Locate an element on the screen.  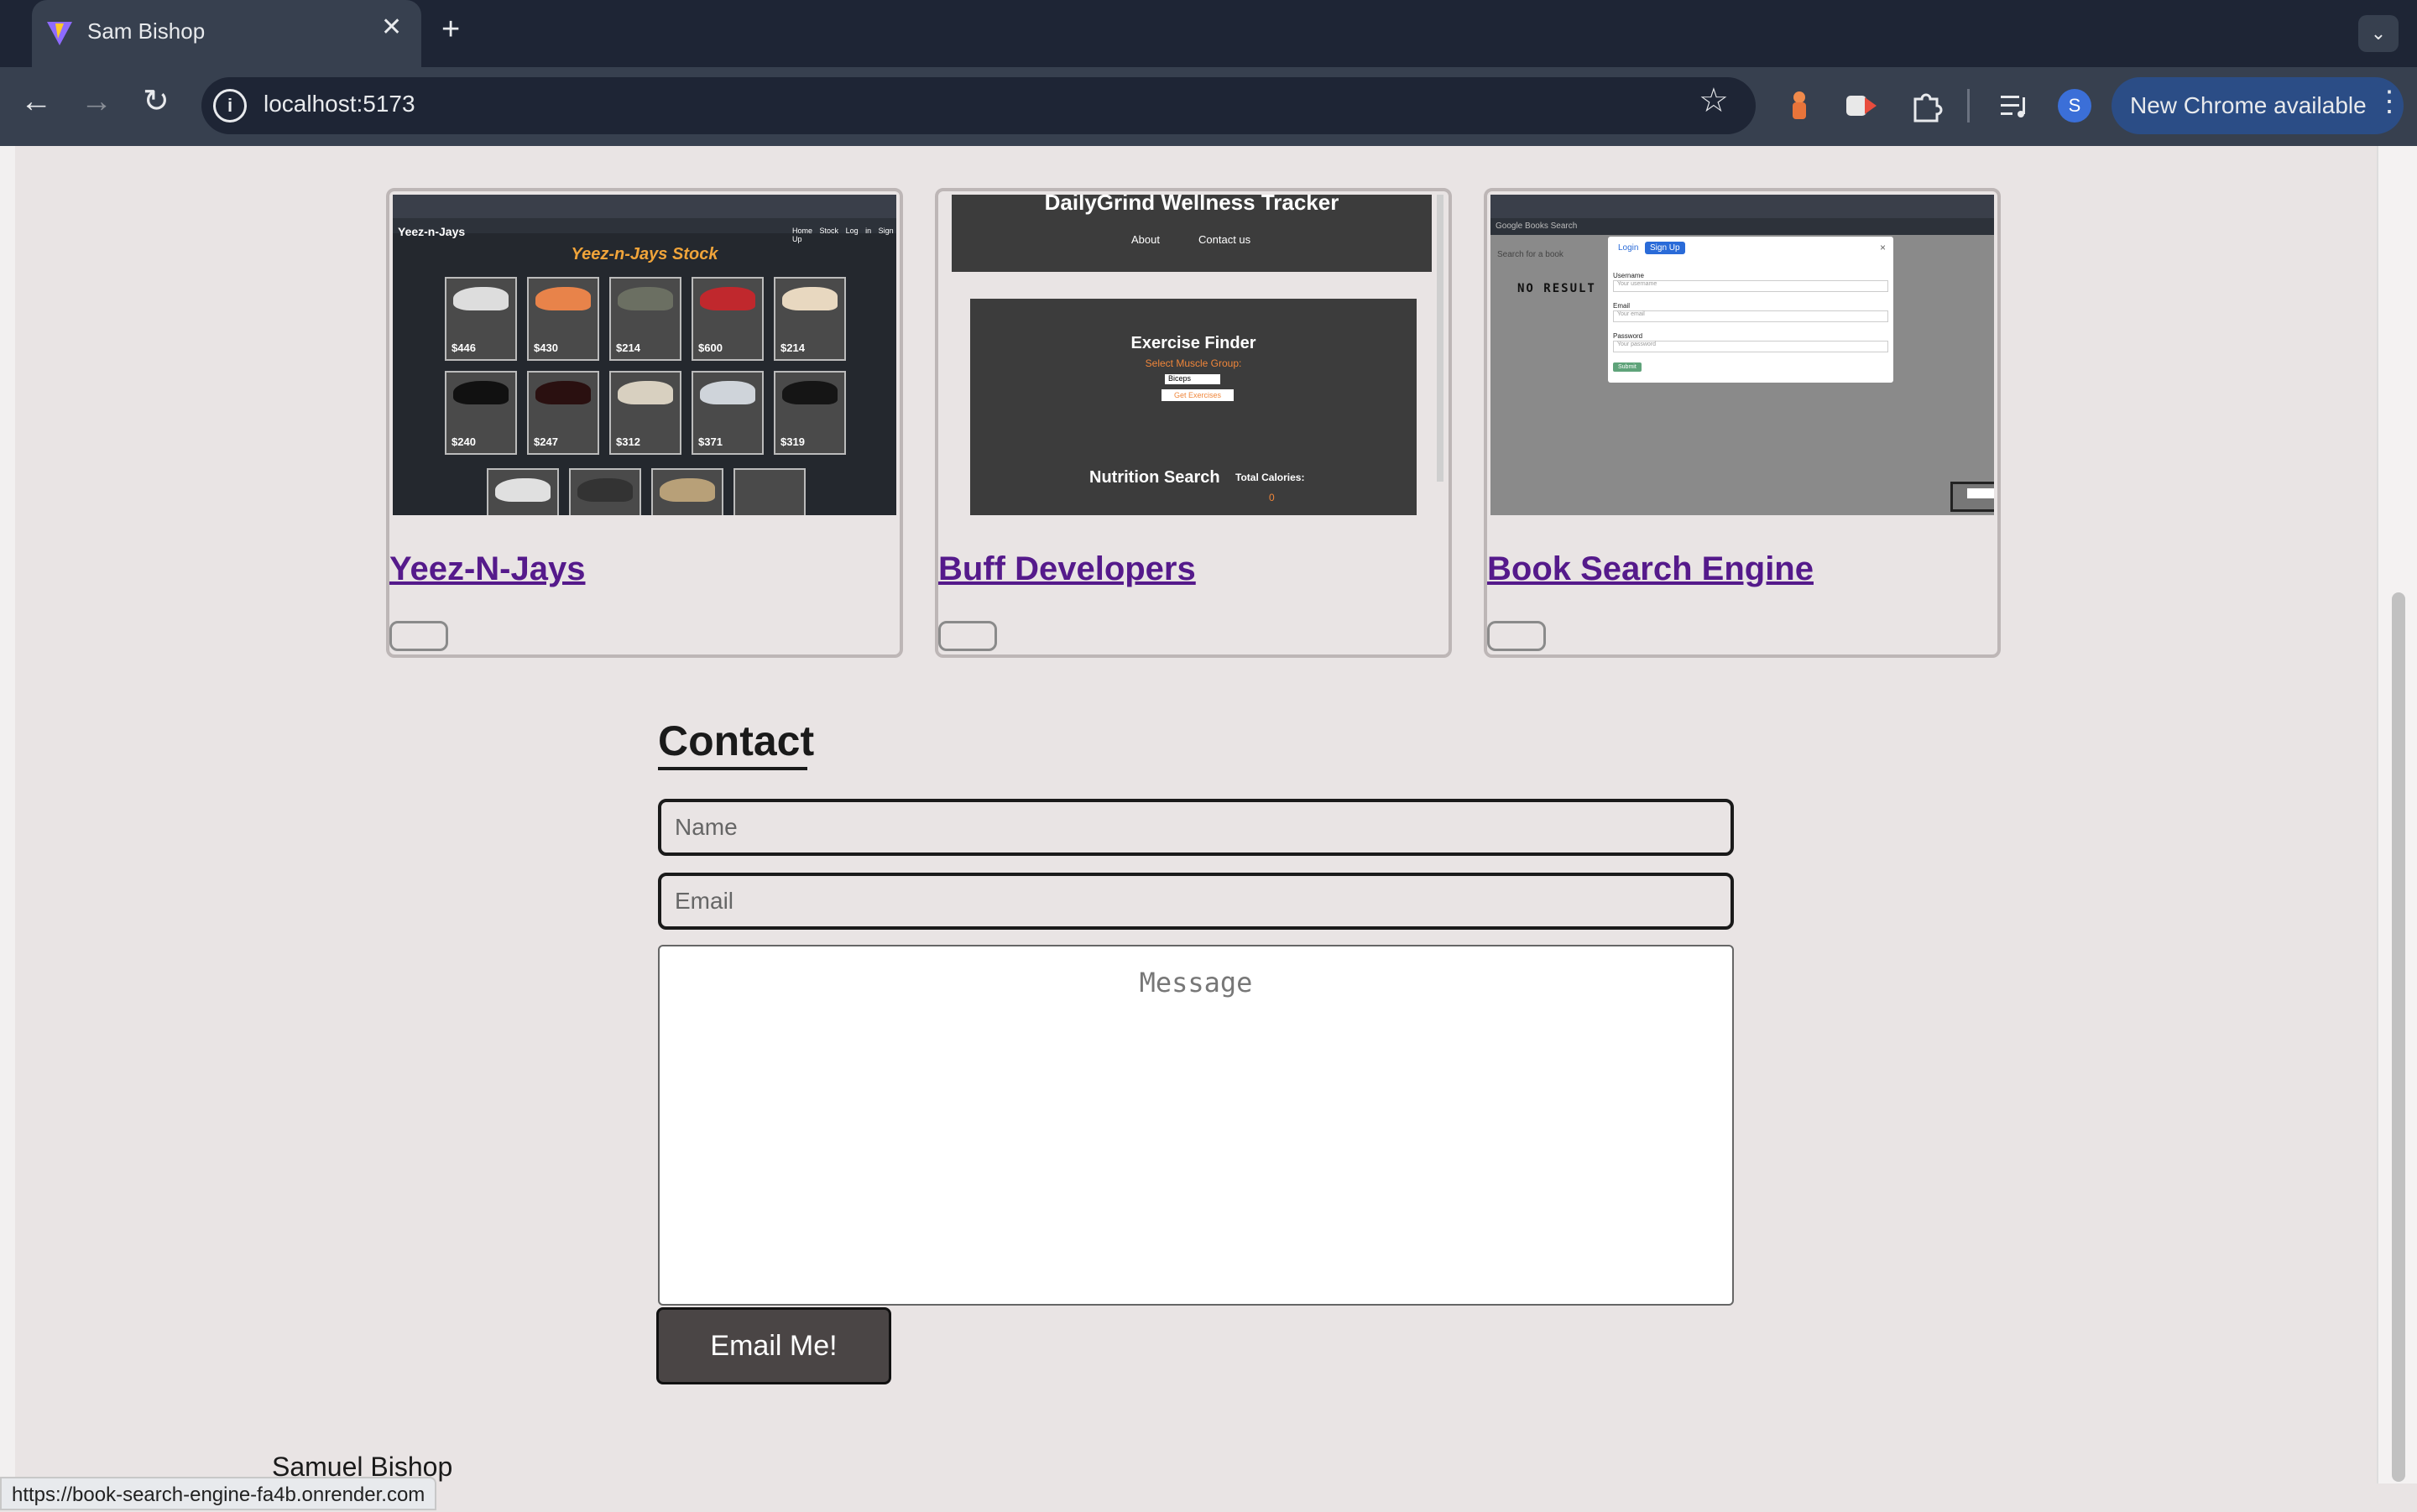
email-field is located at coordinates (1196, 901).